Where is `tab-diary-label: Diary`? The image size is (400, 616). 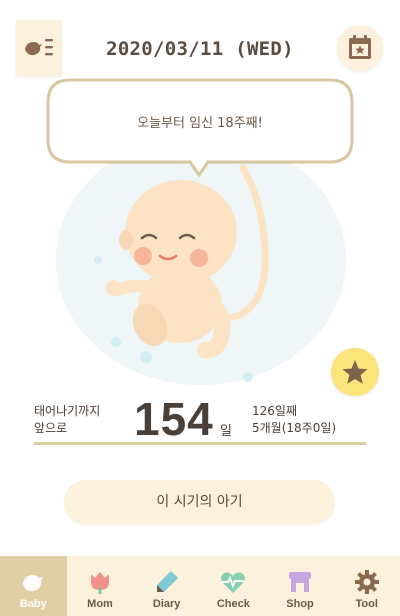
tab-diary-label: Diary is located at coordinates (166, 604).